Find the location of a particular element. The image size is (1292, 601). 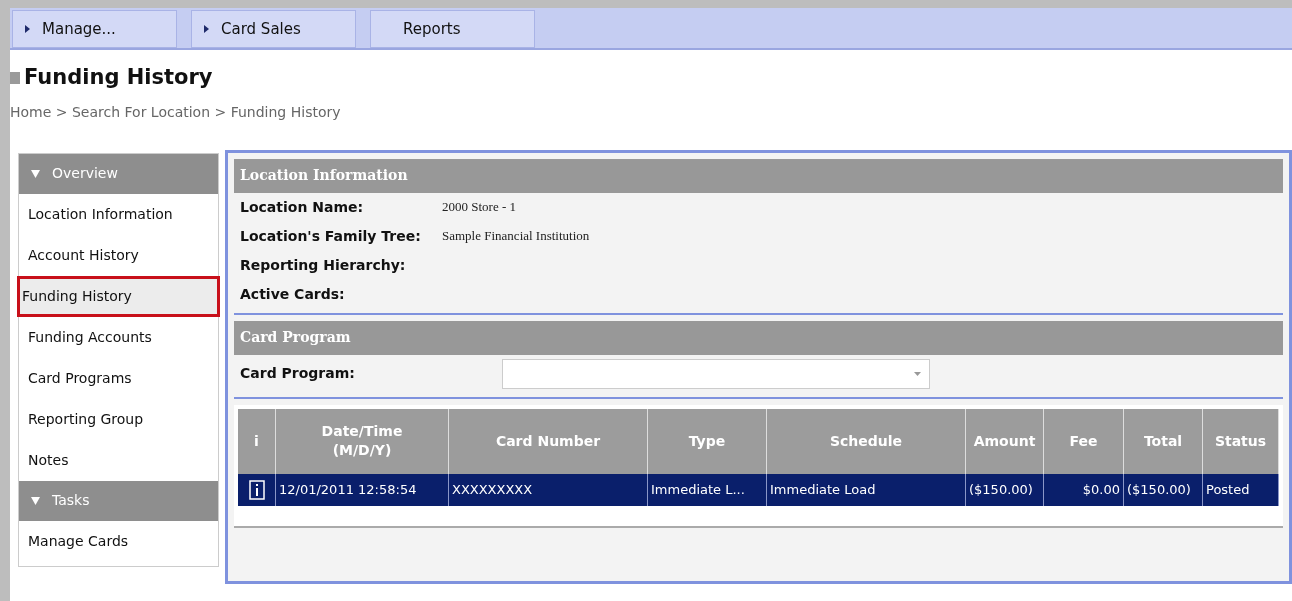

breadcrumb: Home > Search For Location > Funding History is located at coordinates (176, 112).